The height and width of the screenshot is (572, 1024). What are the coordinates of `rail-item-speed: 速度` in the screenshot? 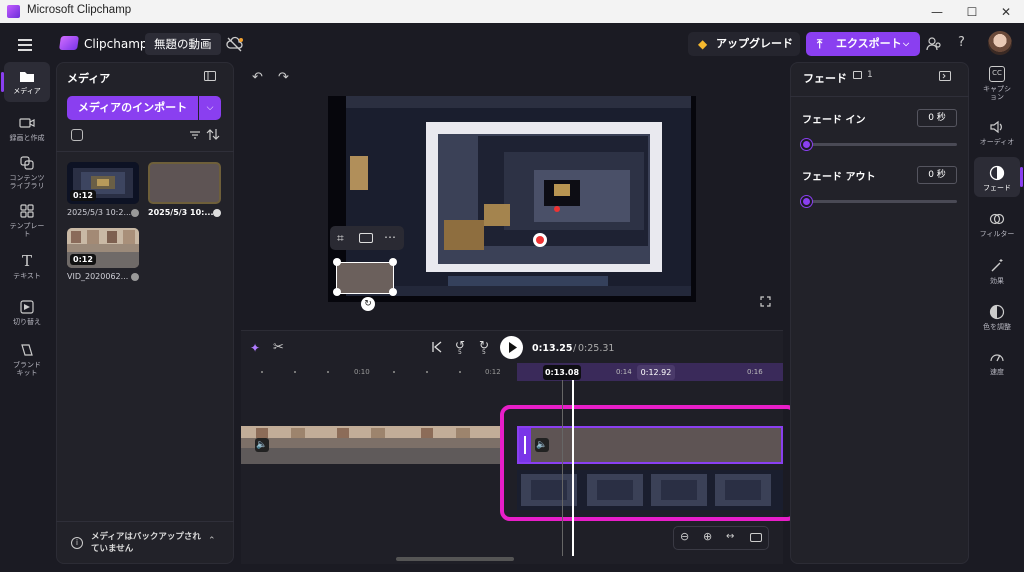 It's located at (997, 362).